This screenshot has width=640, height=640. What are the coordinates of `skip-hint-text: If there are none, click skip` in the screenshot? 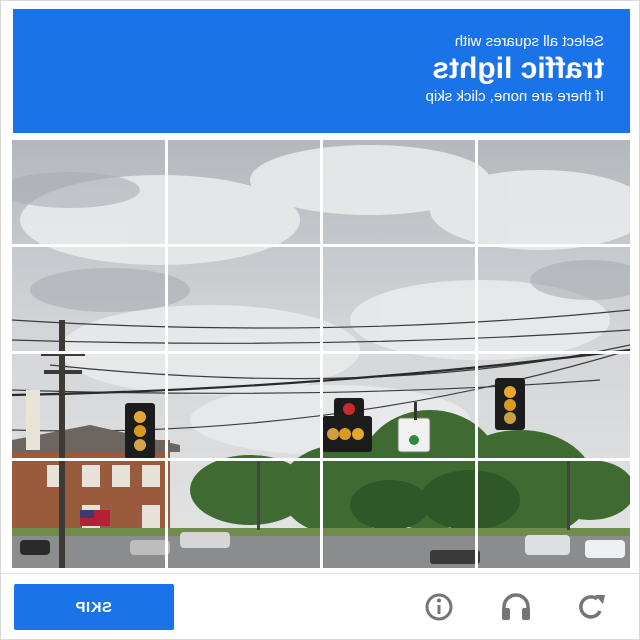 It's located at (514, 96).